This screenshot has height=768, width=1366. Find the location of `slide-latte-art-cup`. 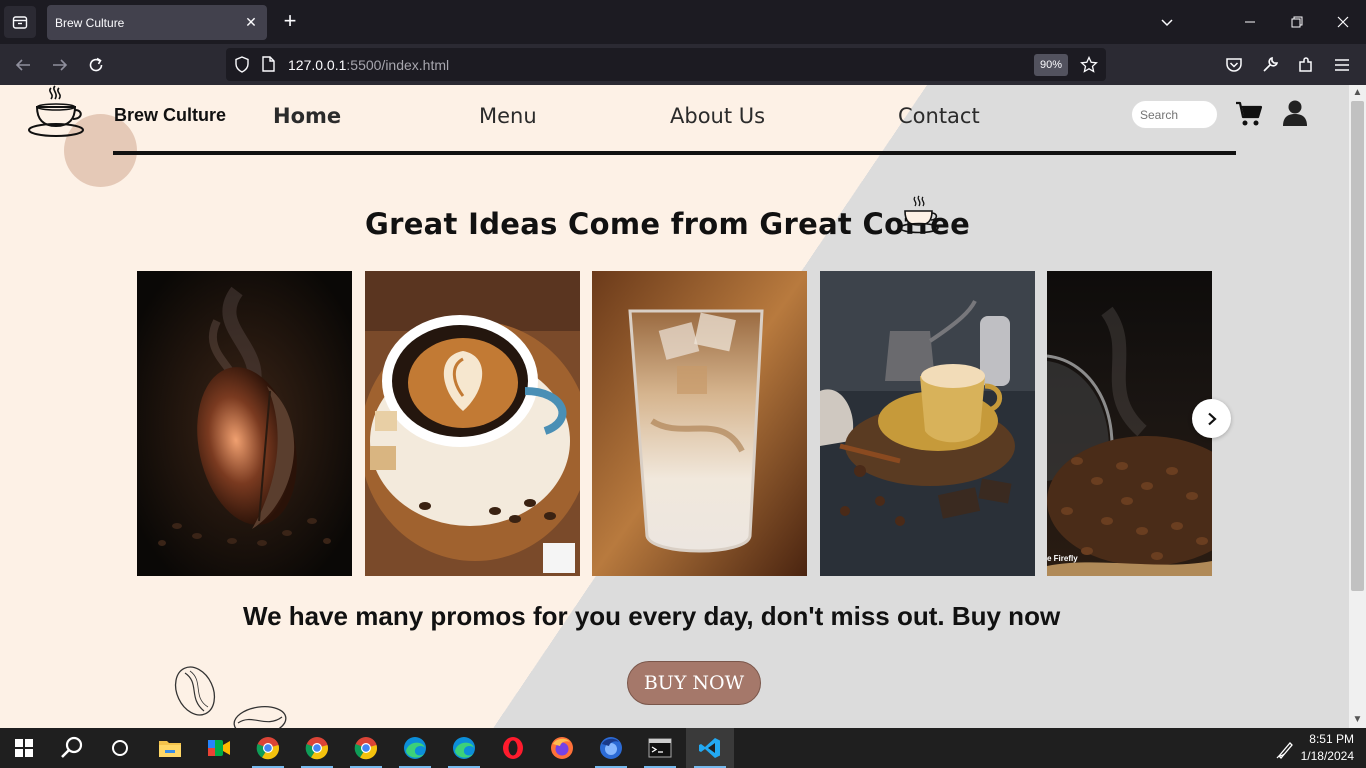

slide-latte-art-cup is located at coordinates (472, 423).